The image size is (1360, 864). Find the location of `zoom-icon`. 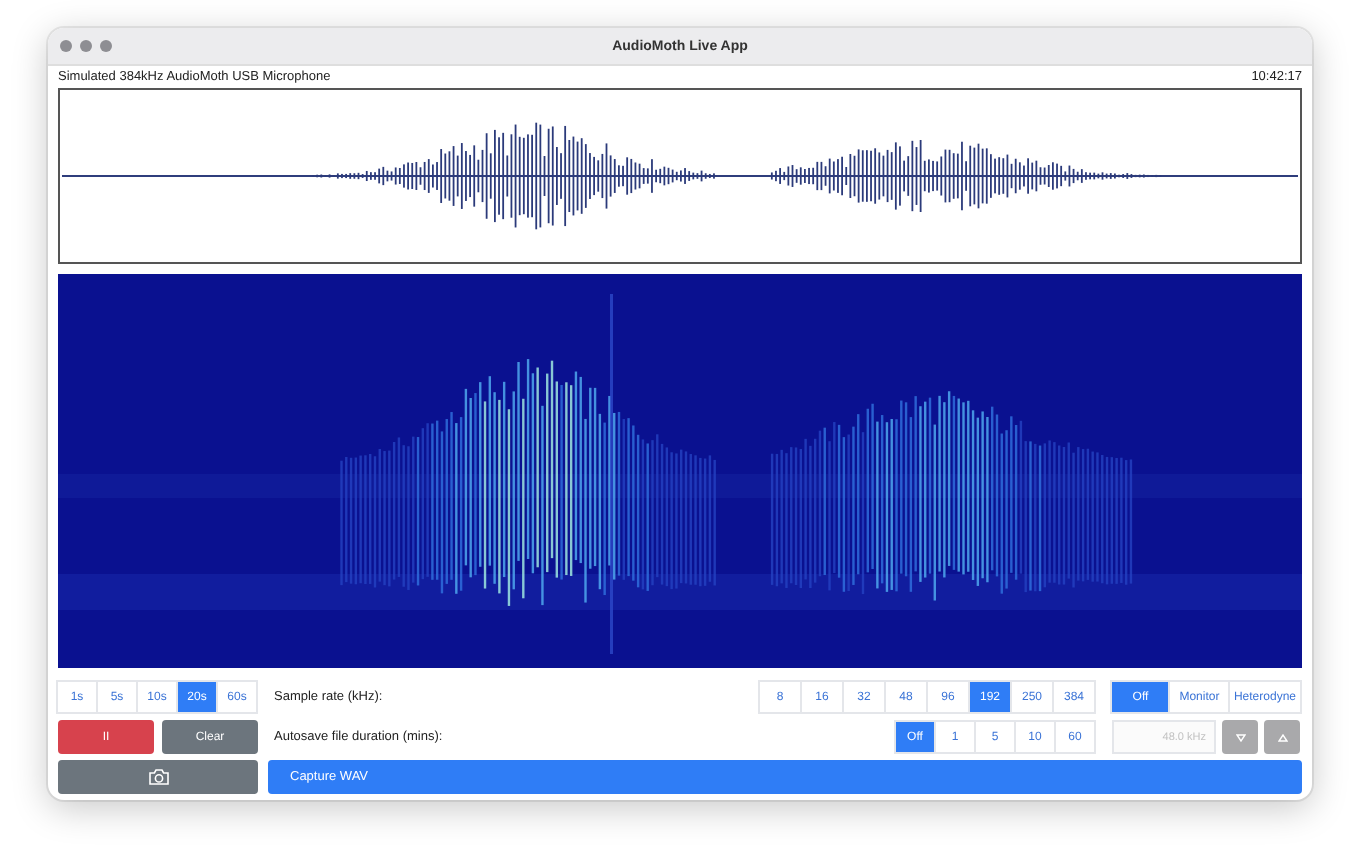

zoom-icon is located at coordinates (106, 46).